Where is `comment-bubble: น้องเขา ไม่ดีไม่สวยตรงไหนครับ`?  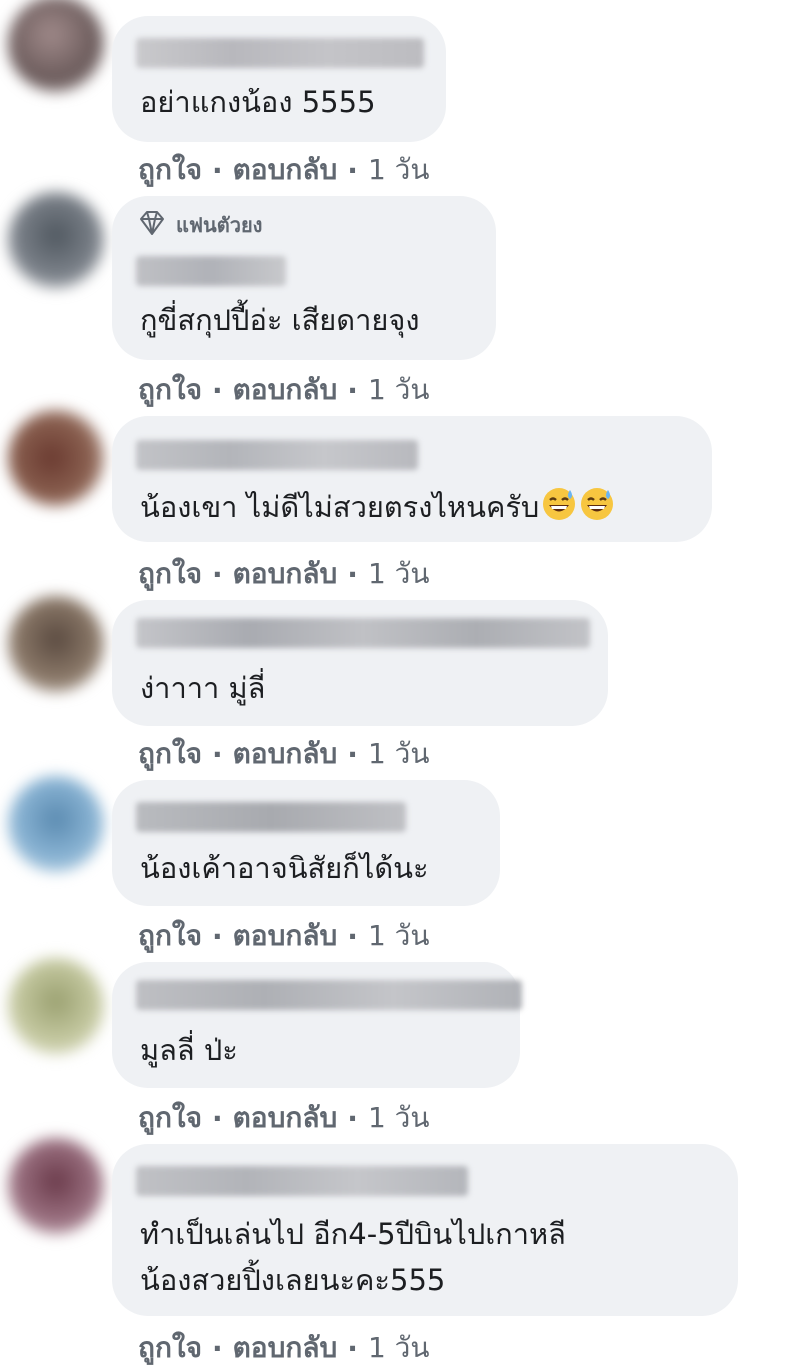
comment-bubble: น้องเขา ไม่ดีไม่สวยตรงไหนครับ is located at coordinates (412, 479).